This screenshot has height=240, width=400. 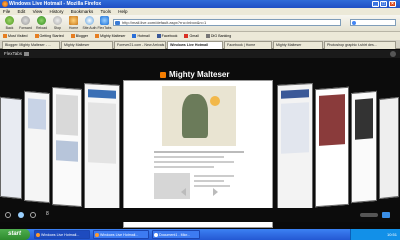 I want to click on search-input, so click(x=373, y=22).